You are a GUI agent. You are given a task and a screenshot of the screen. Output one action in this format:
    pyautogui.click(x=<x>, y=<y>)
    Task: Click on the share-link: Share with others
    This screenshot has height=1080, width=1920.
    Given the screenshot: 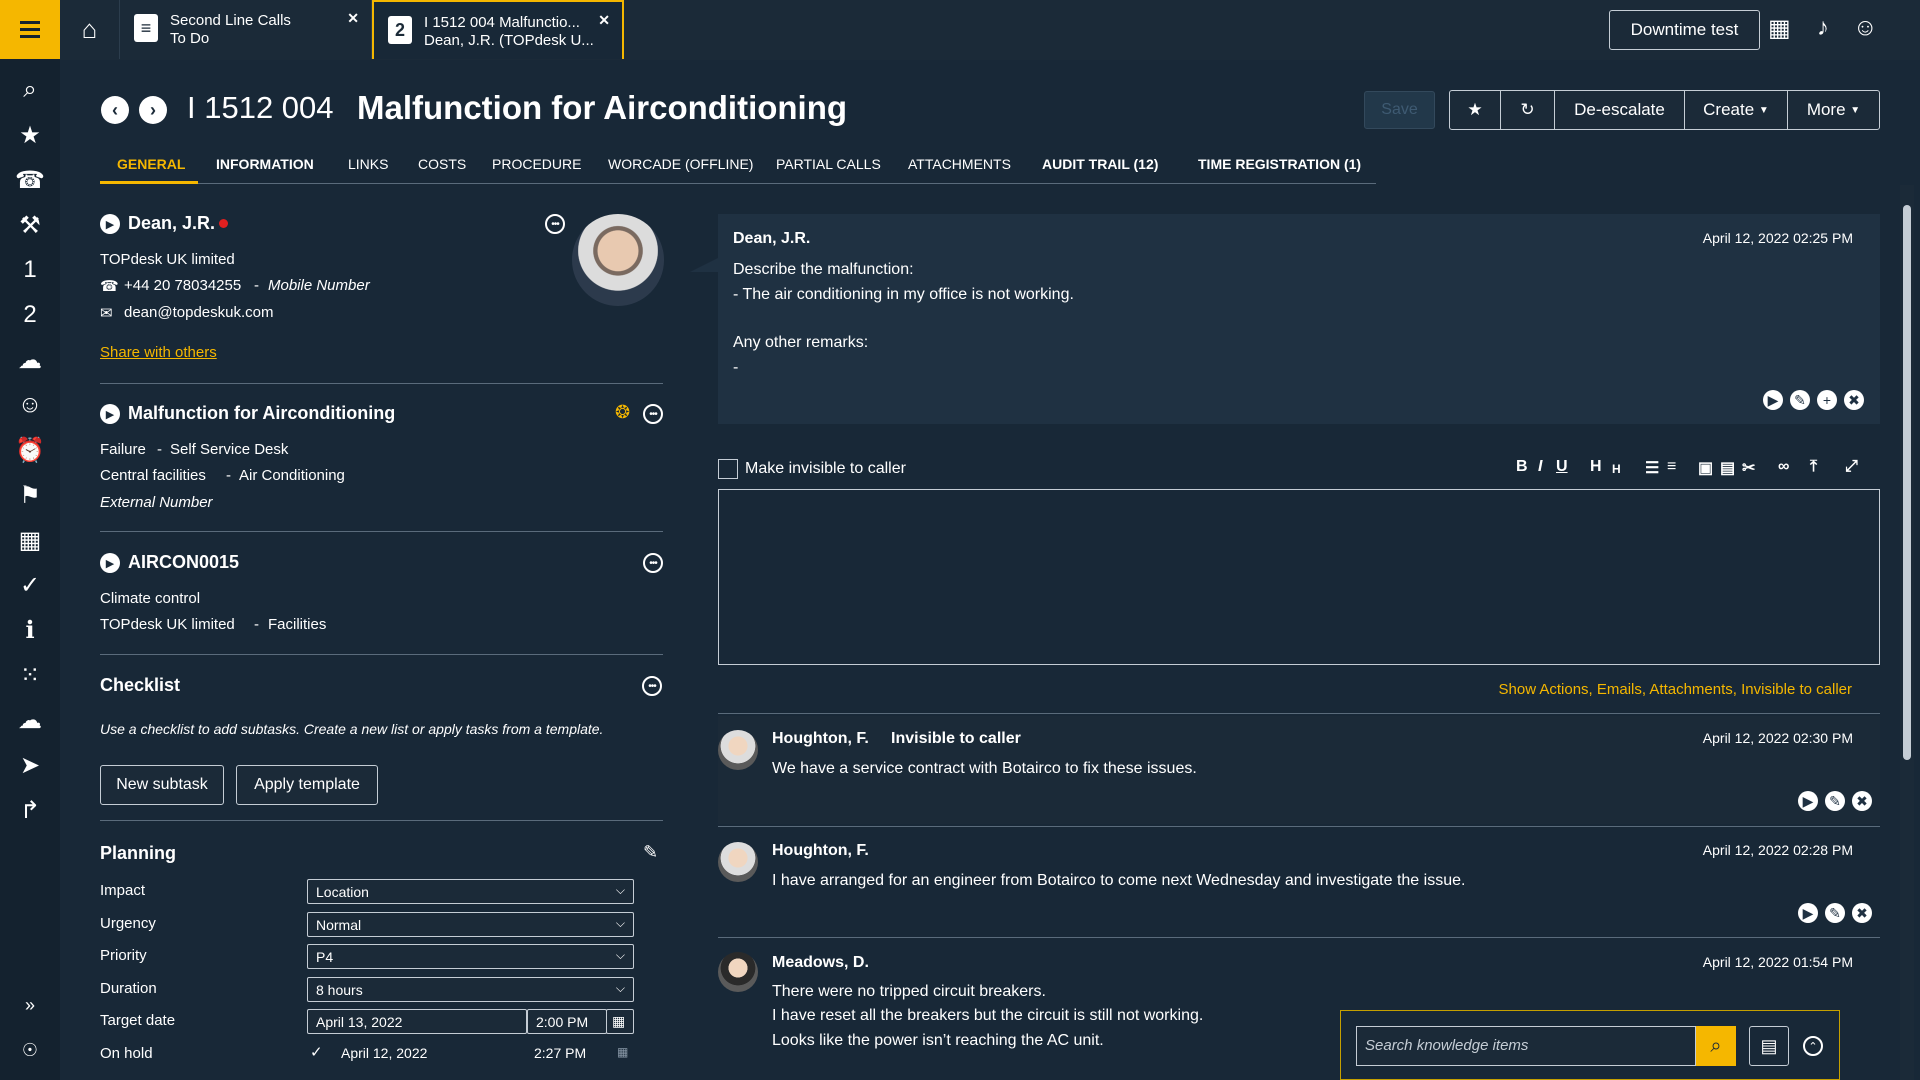 What is the action you would take?
    pyautogui.click(x=158, y=352)
    